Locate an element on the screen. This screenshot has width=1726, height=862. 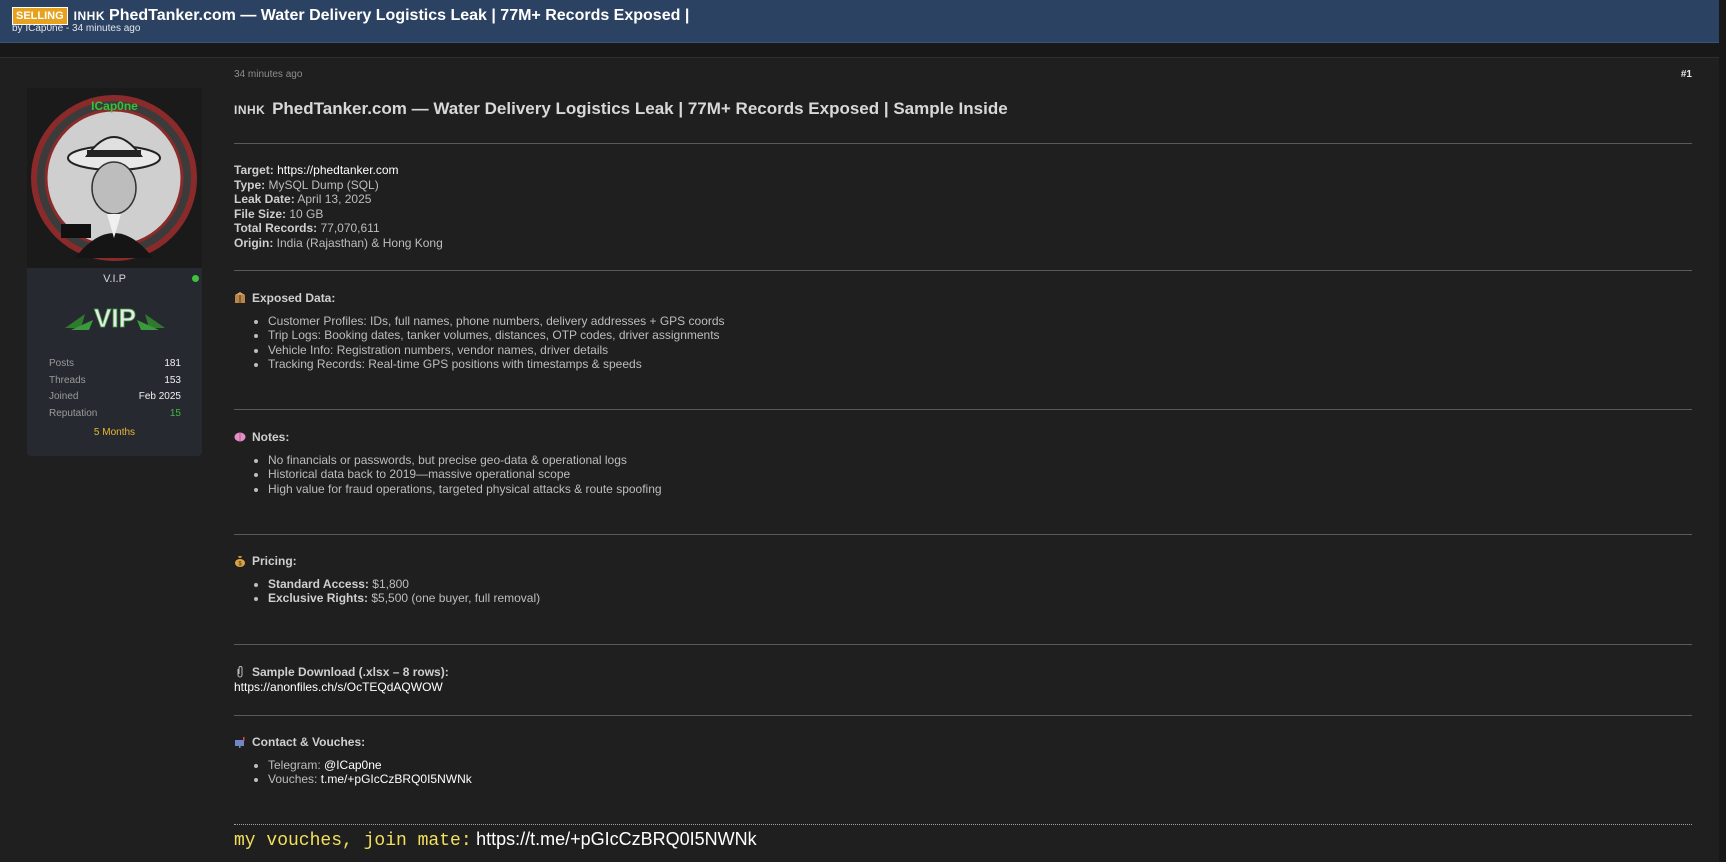
stat-value: 181 is located at coordinates (172, 363).